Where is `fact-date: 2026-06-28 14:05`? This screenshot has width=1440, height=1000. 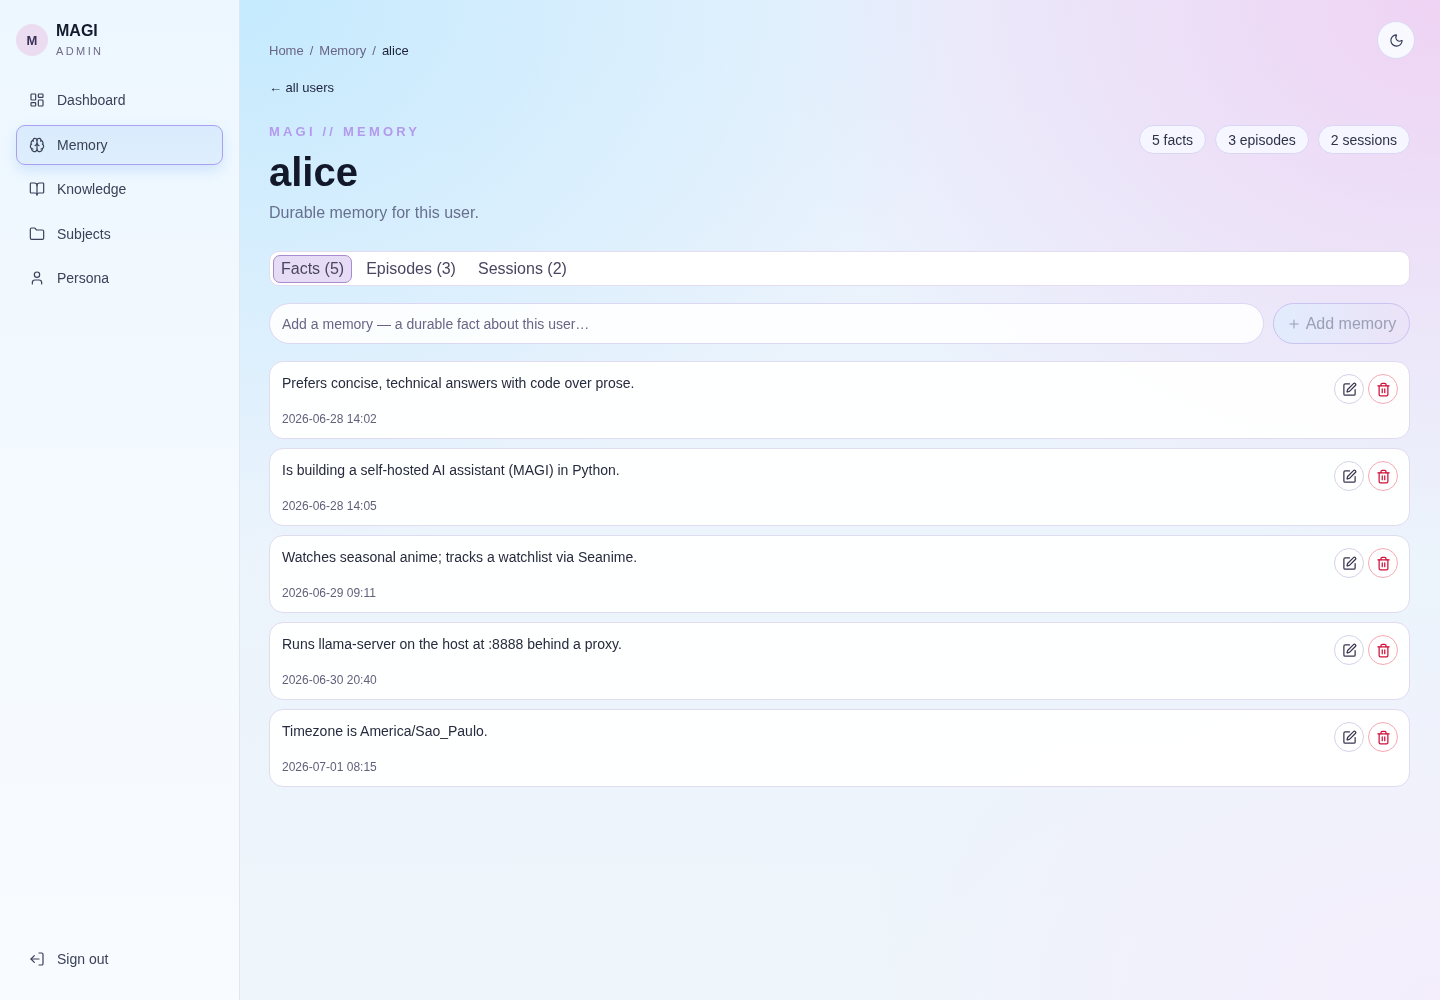 fact-date: 2026-06-28 14:05 is located at coordinates (329, 506).